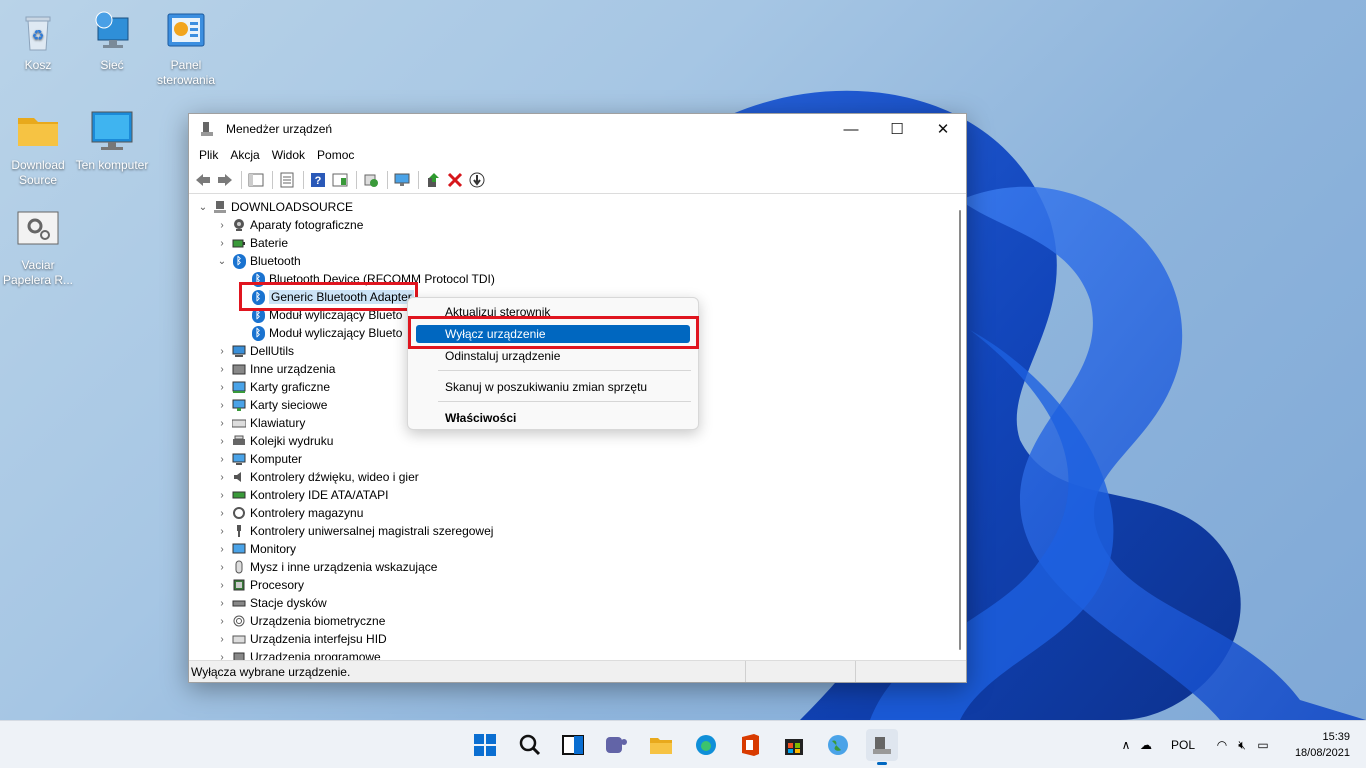 The height and width of the screenshot is (768, 1366). What do you see at coordinates (251, 243) in the screenshot?
I see `tree-category: › Baterie` at bounding box center [251, 243].